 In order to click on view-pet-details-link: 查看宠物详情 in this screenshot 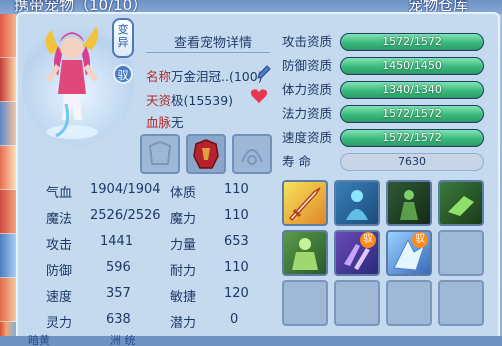, I will do `click(213, 41)`.